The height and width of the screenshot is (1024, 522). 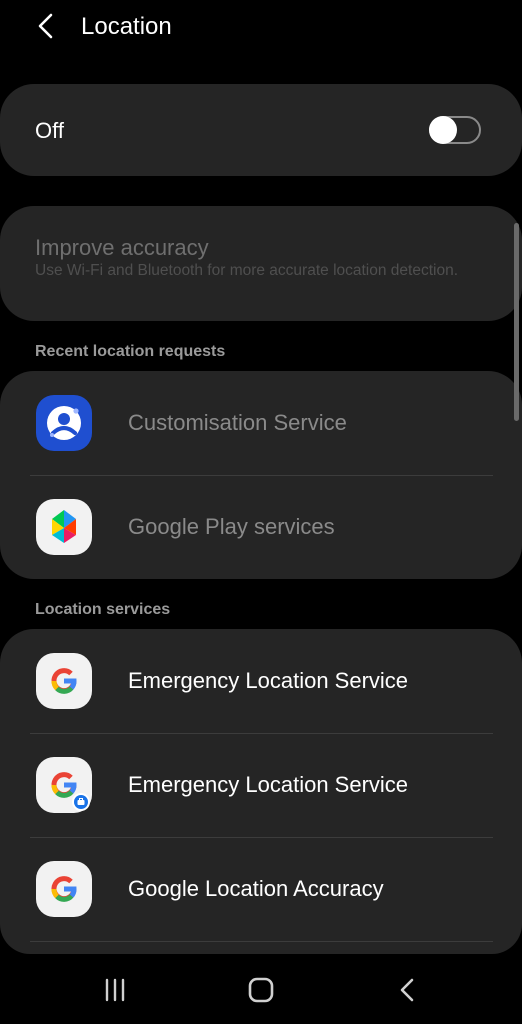 I want to click on navigation-bar, so click(x=261, y=989).